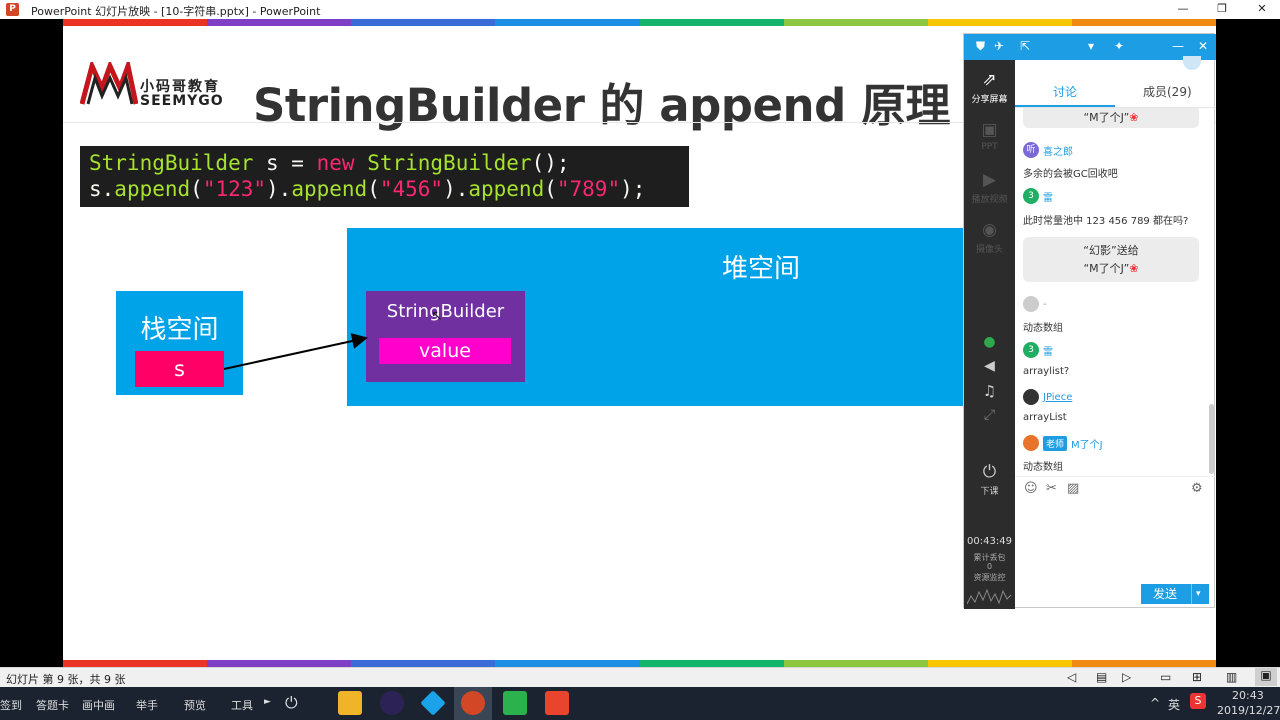 The width and height of the screenshot is (1280, 720). I want to click on pin-icon: ✦, so click(1119, 46).